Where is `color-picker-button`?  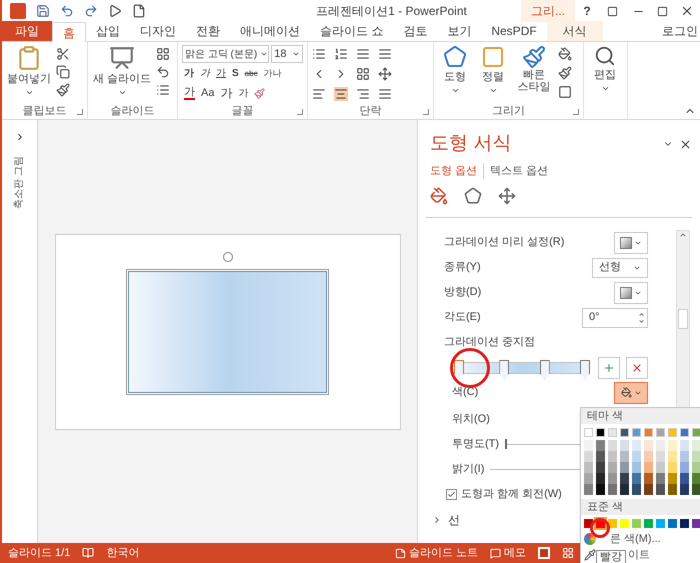 color-picker-button is located at coordinates (631, 393).